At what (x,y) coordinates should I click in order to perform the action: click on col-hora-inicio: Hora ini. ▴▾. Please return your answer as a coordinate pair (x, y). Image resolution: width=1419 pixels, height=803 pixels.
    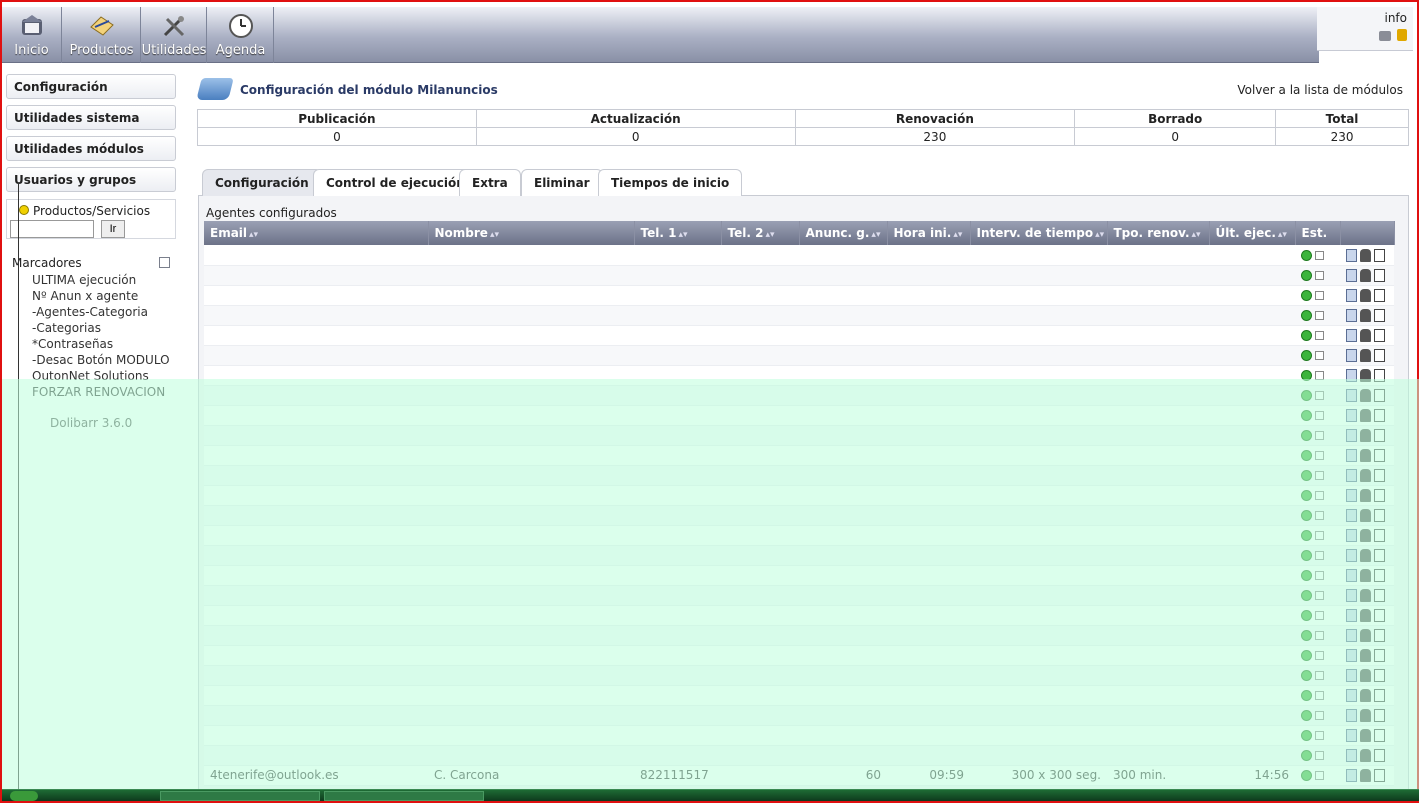
    Looking at the image, I should click on (929, 233).